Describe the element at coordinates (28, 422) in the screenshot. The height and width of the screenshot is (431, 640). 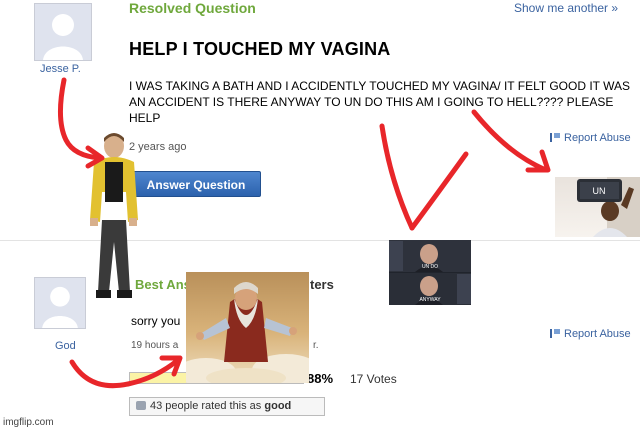
I see `imgflip-watermark: imgflip.com` at that location.